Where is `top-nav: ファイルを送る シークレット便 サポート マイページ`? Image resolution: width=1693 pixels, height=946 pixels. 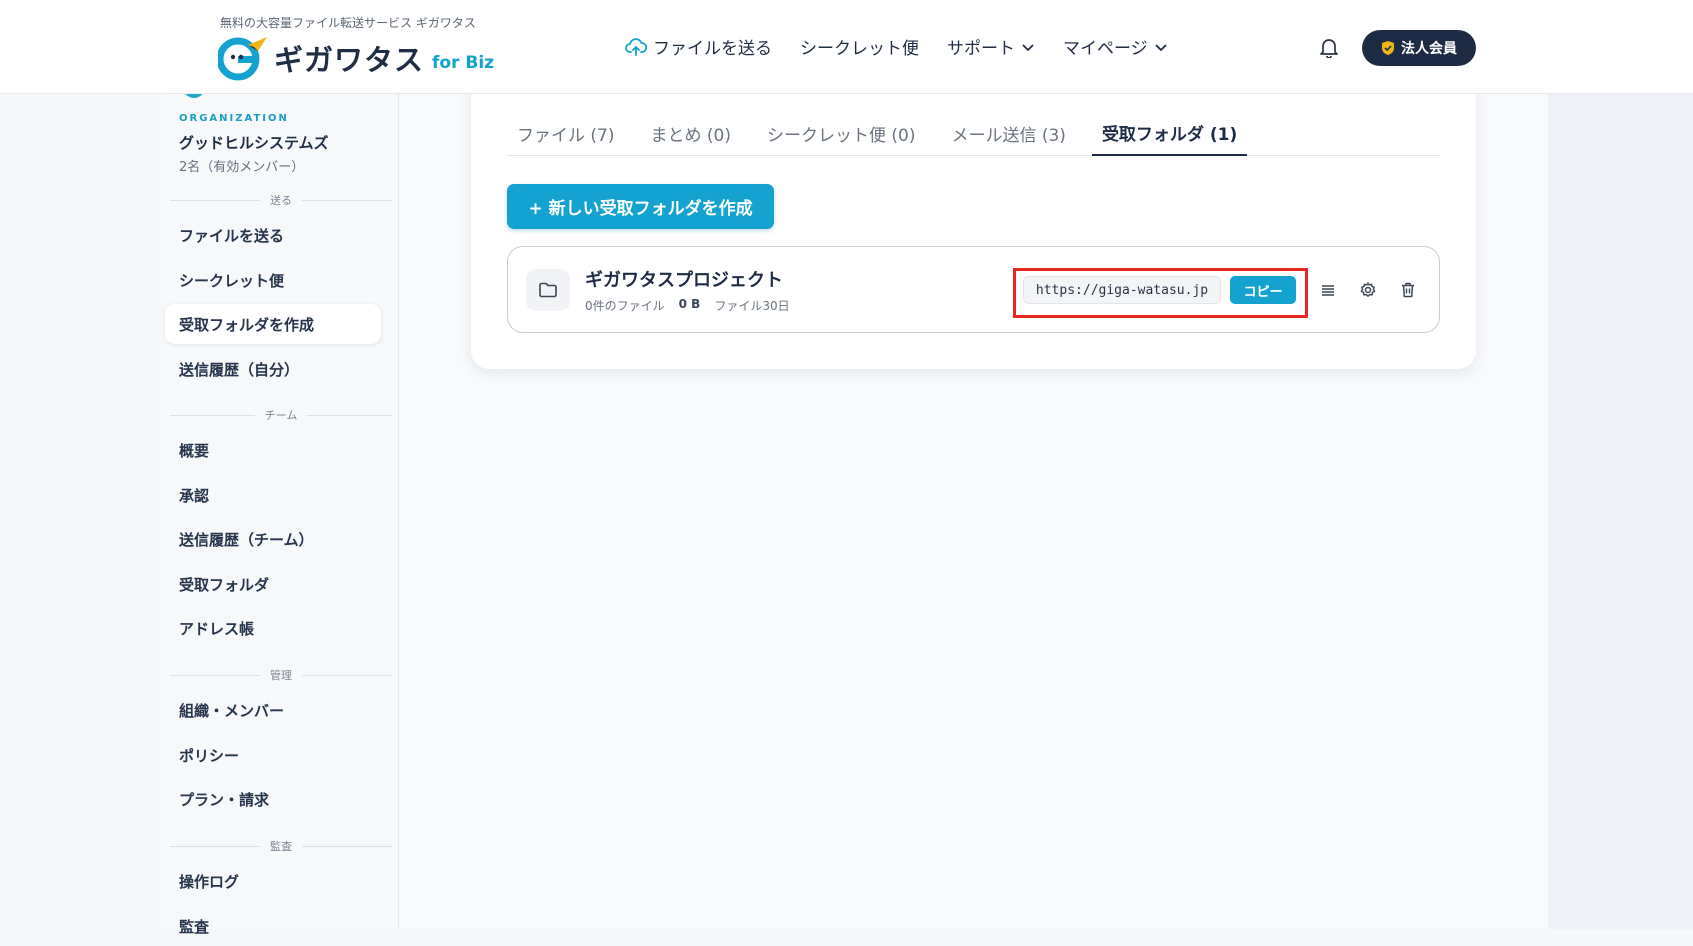 top-nav: ファイルを送る シークレット便 サポート マイページ is located at coordinates (896, 46).